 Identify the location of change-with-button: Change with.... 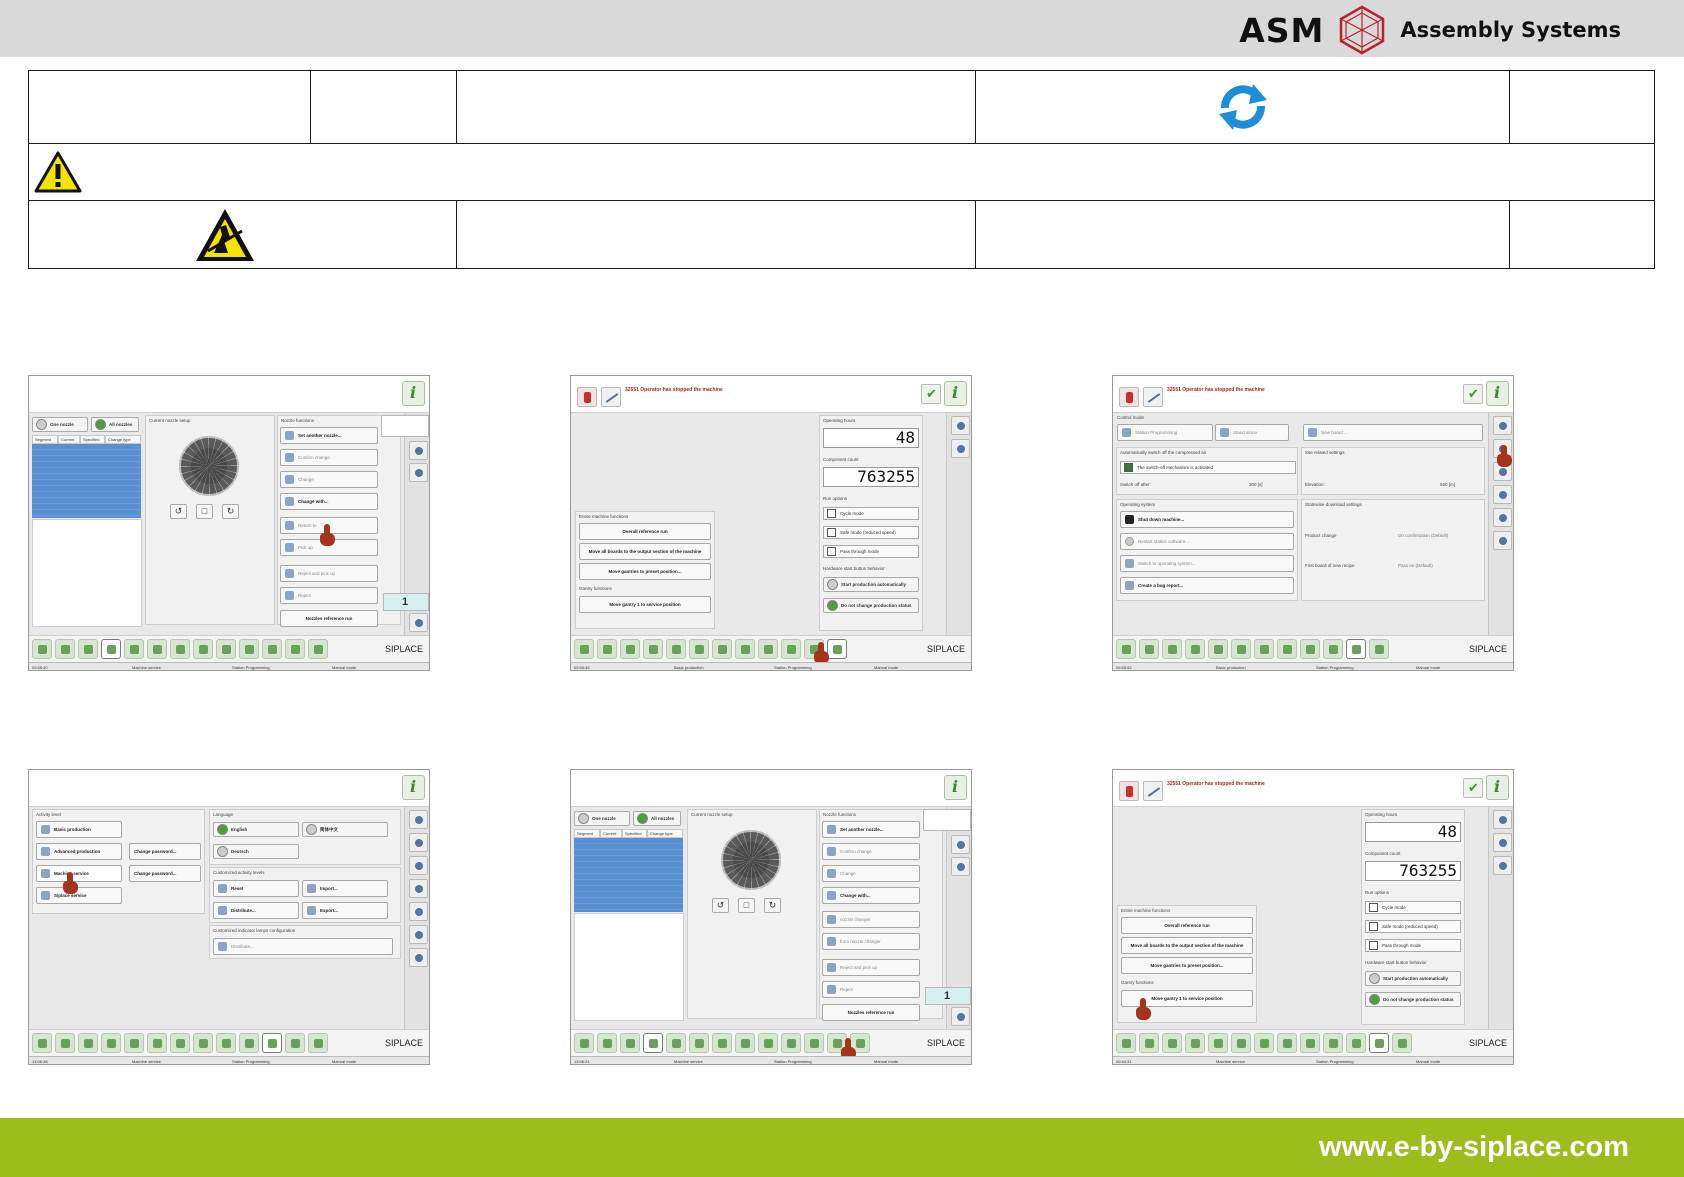
(871, 895).